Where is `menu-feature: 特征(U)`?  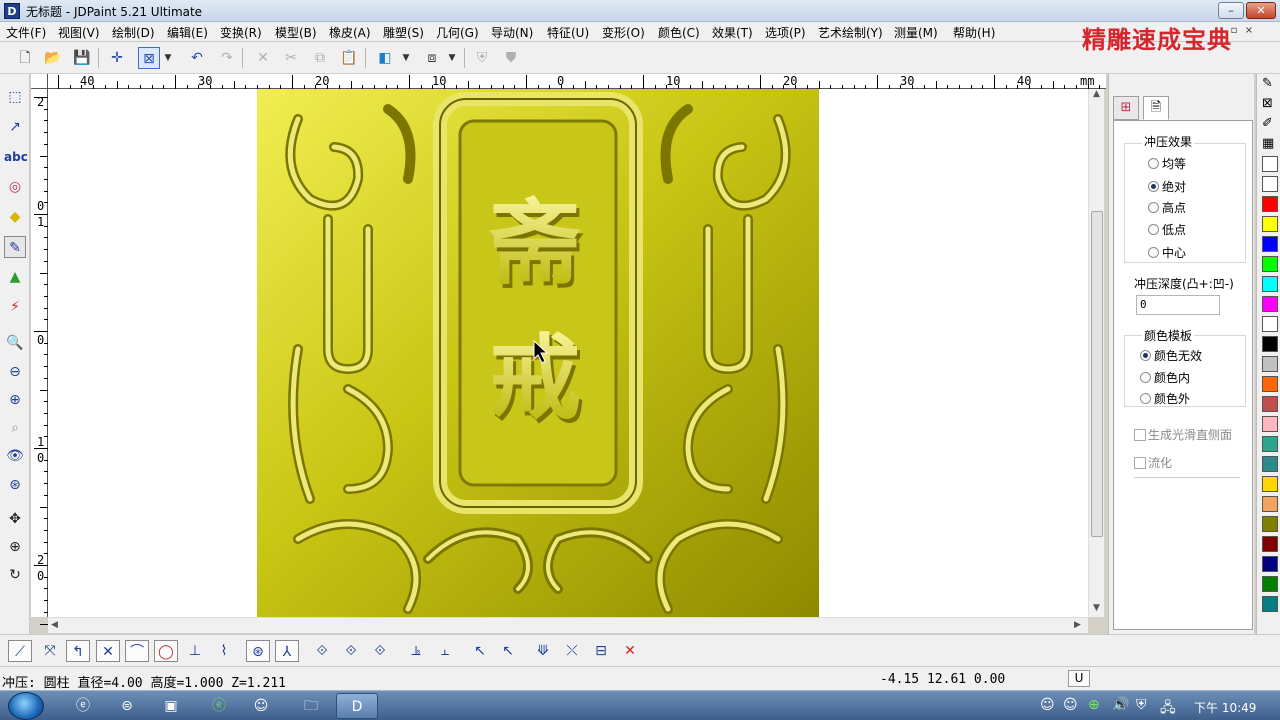 menu-feature: 特征(U) is located at coordinates (568, 32).